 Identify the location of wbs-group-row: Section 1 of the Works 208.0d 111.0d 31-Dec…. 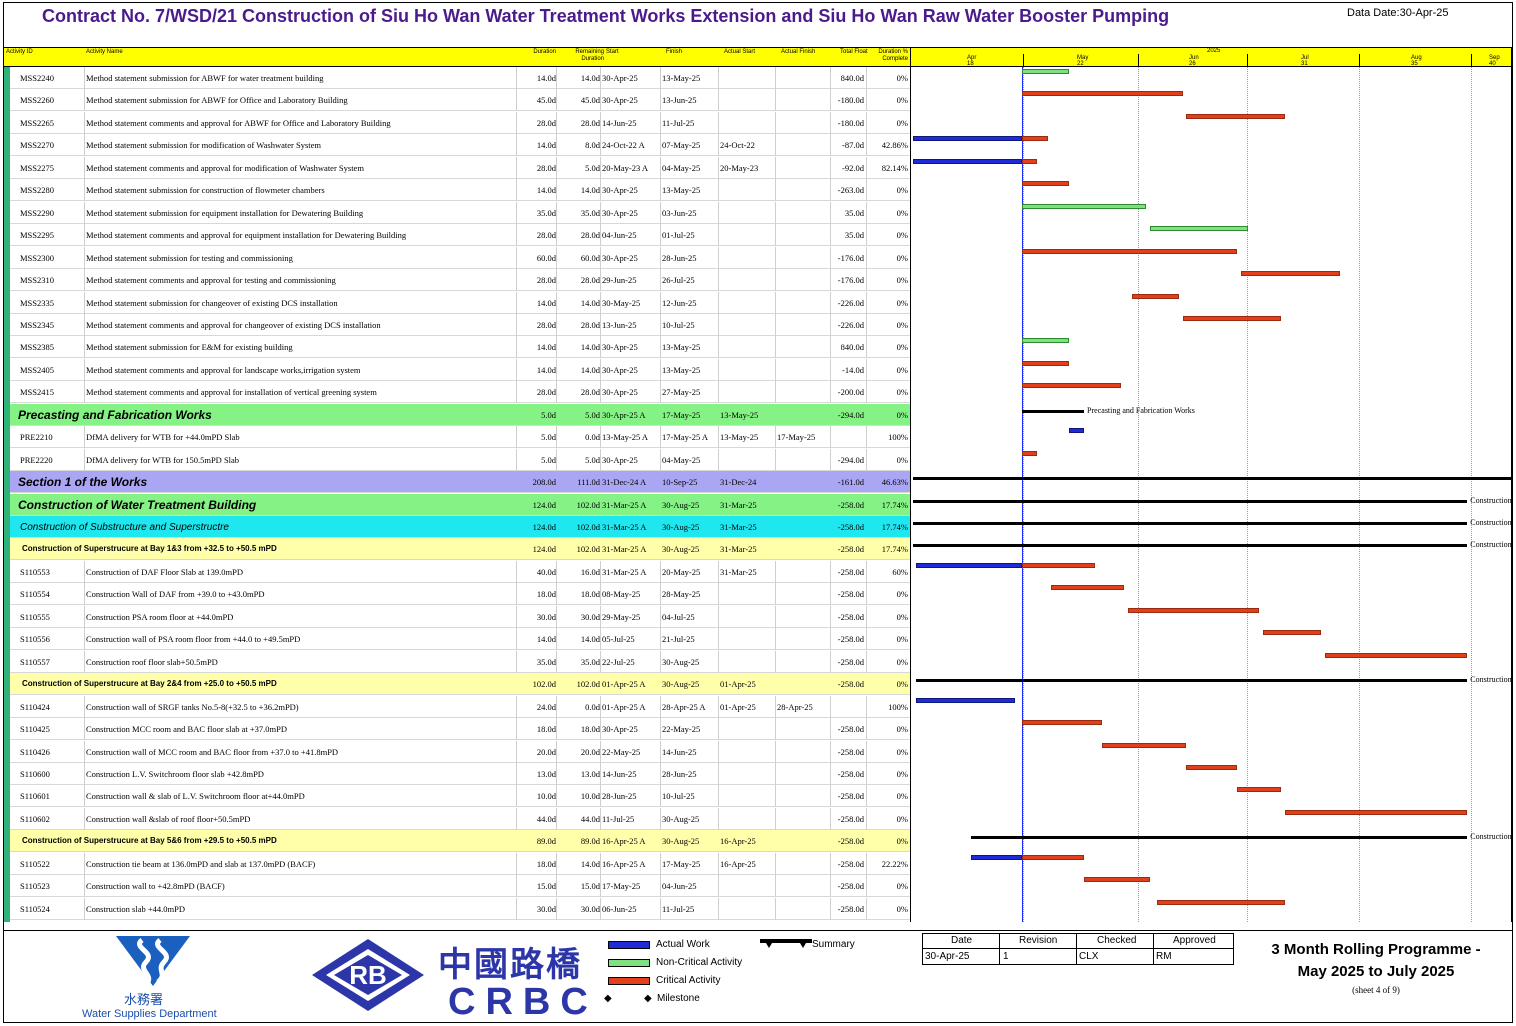
(460, 482).